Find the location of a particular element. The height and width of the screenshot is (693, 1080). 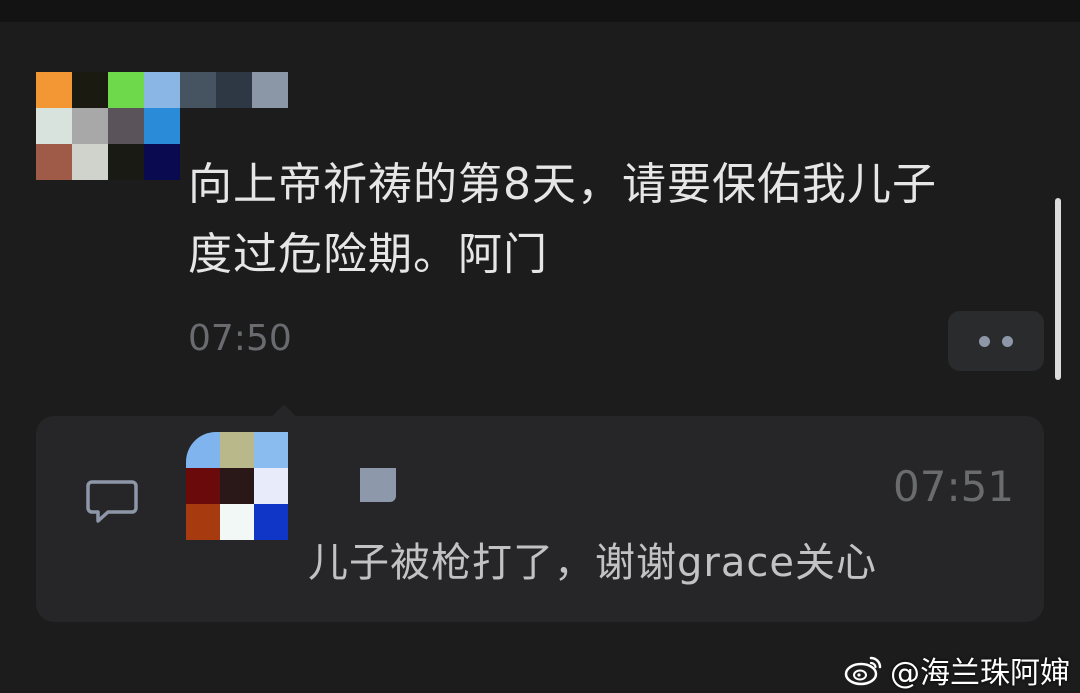

top-bar is located at coordinates (540, 11).